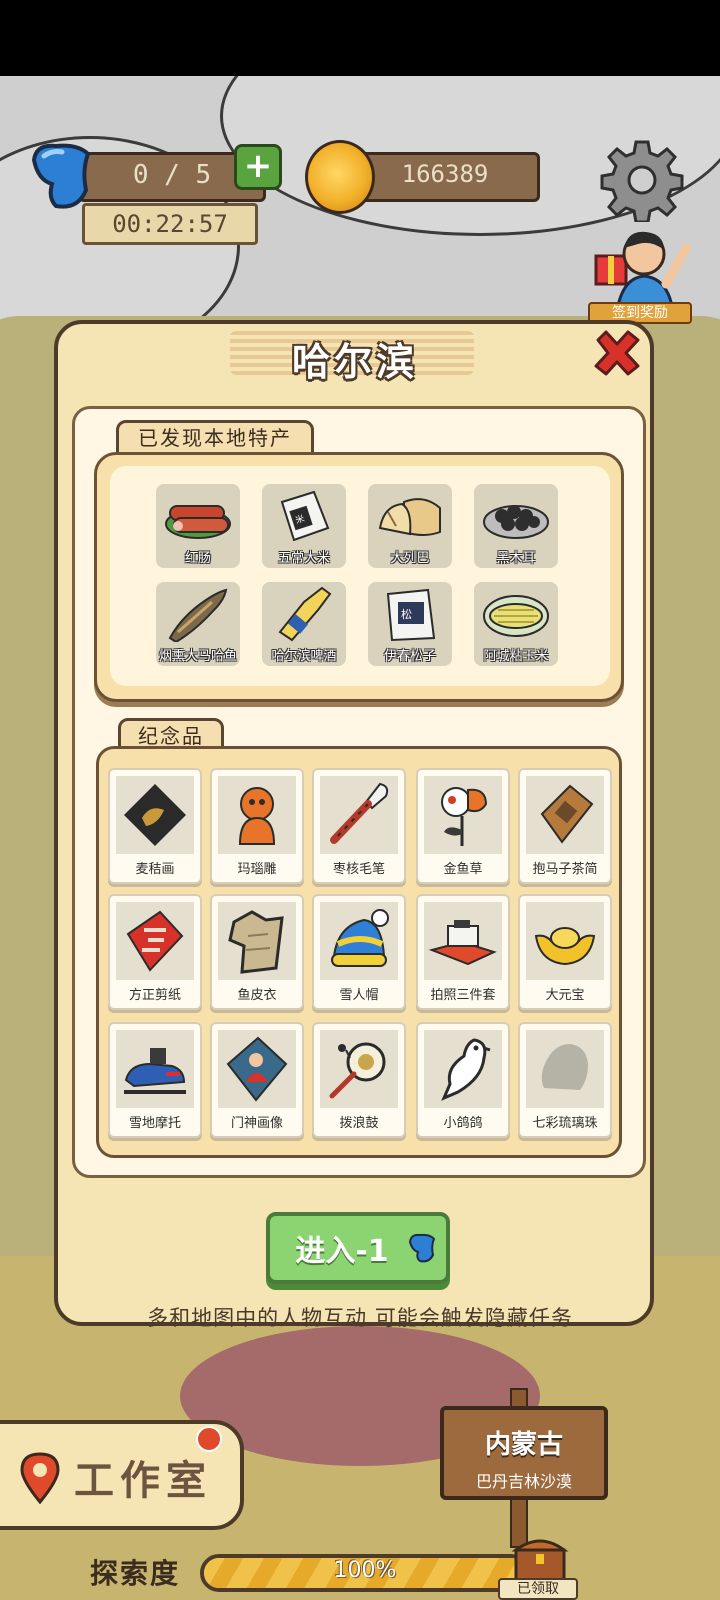 Image resolution: width=720 pixels, height=1600 pixels. I want to click on souvenir-item: 七彩琉璃珠, so click(565, 1080).